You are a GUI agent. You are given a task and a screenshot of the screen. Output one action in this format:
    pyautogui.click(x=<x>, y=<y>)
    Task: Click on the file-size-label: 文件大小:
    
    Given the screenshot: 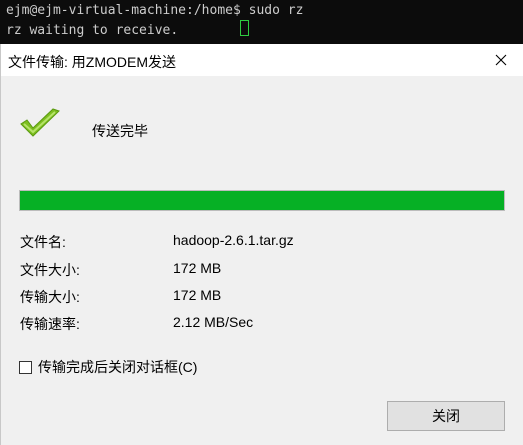 What is the action you would take?
    pyautogui.click(x=50, y=270)
    